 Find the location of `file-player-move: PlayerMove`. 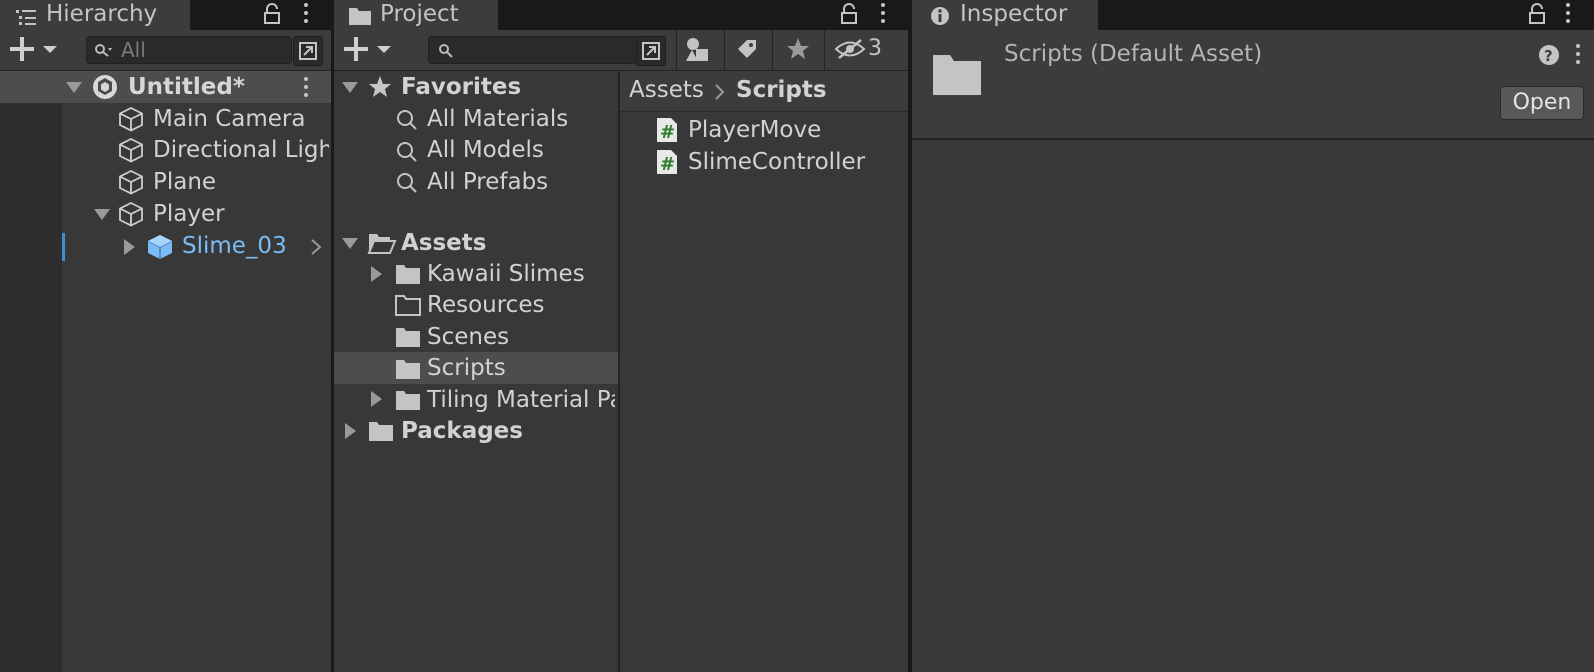

file-player-move: PlayerMove is located at coordinates (754, 130).